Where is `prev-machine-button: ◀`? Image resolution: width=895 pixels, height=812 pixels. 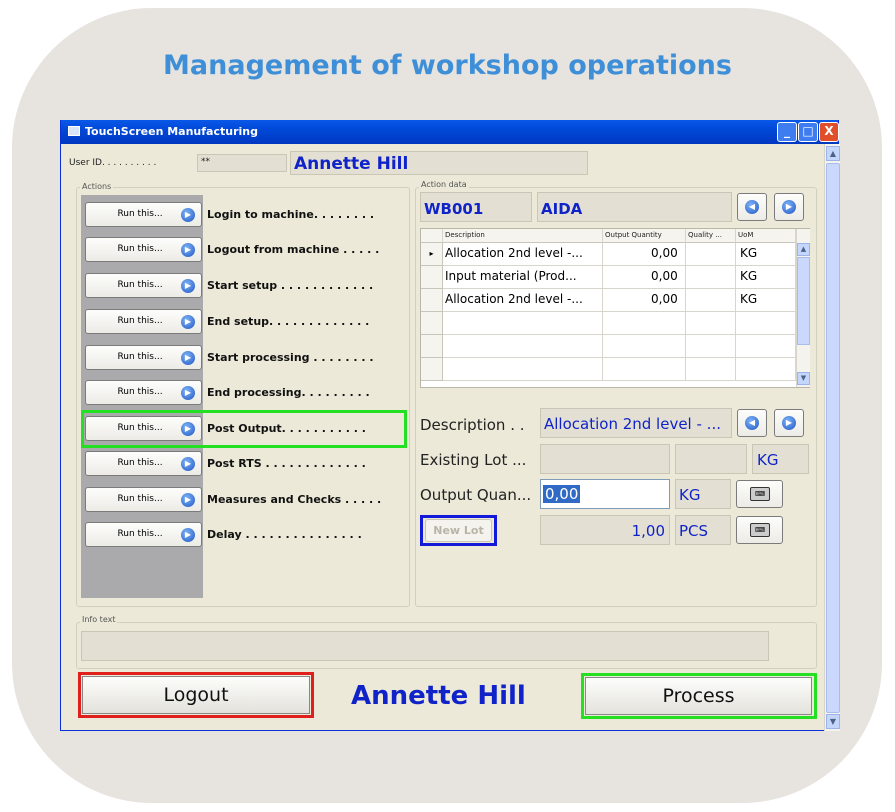
prev-machine-button: ◀ is located at coordinates (752, 207).